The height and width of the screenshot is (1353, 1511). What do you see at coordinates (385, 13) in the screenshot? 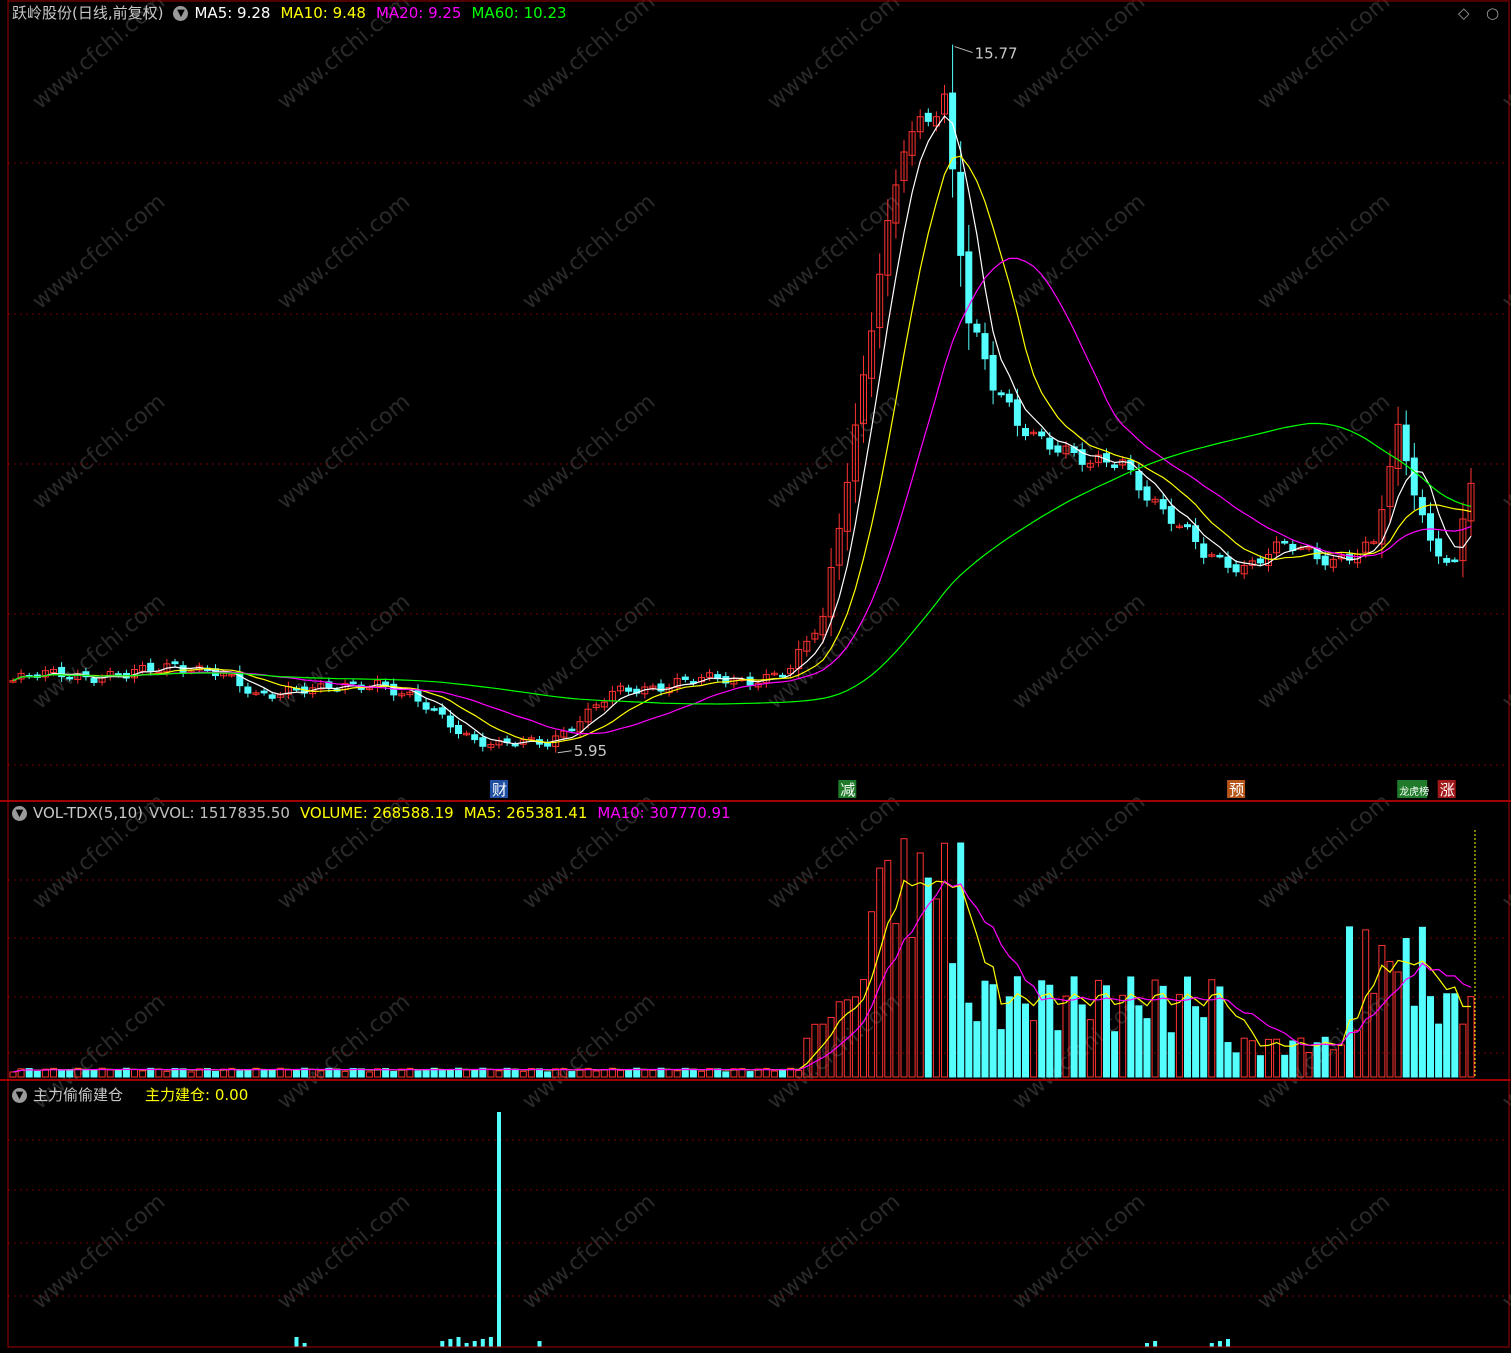
I see `ma-indicator-values: MA5: 9.28 MA10: 9.48 MA20: 9.25 MA60: 10.23` at bounding box center [385, 13].